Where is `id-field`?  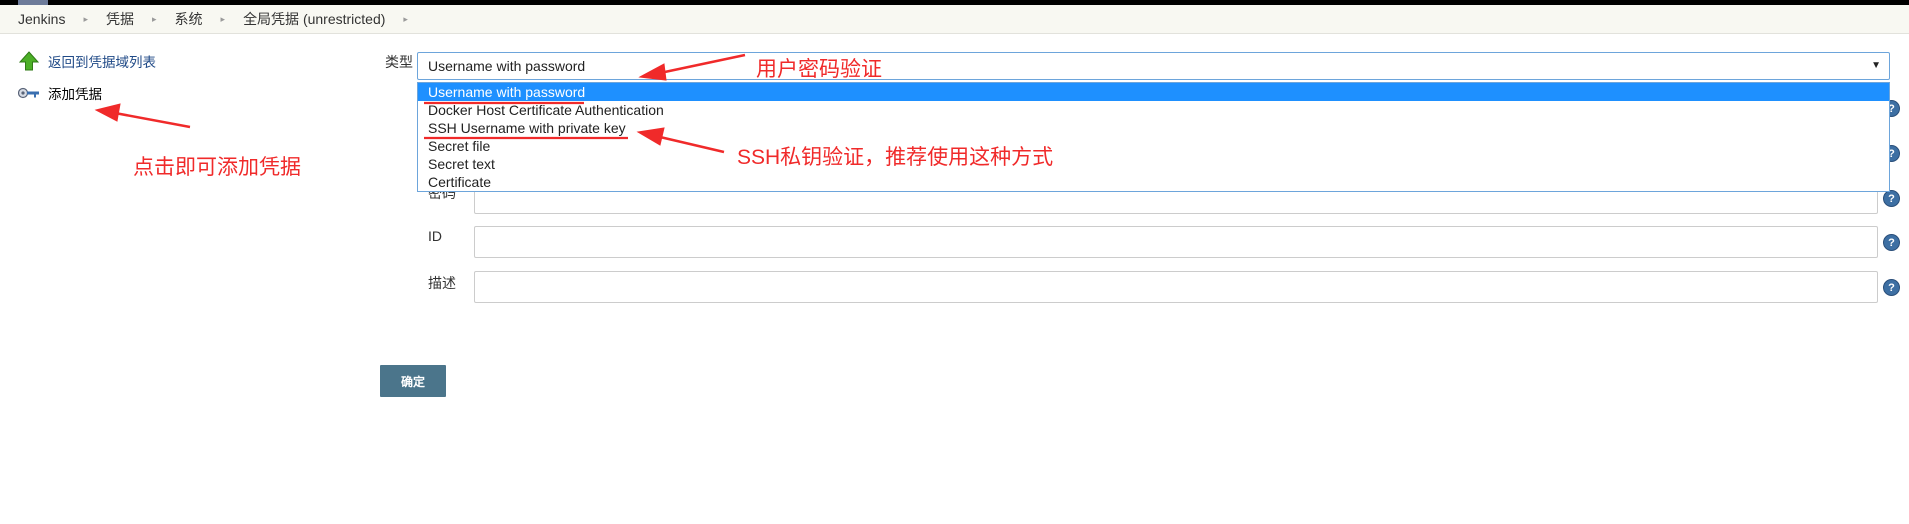
id-field is located at coordinates (1176, 242).